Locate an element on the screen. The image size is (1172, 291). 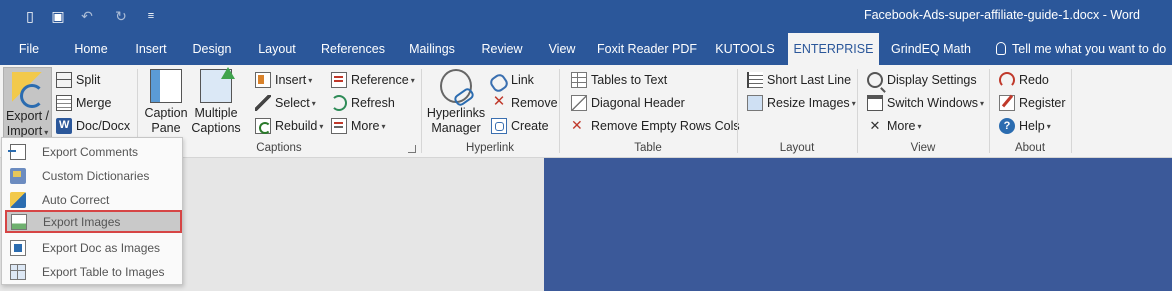
remove-empty-rows-label: Remove Empty Rows Cols is located at coordinates (665, 126).